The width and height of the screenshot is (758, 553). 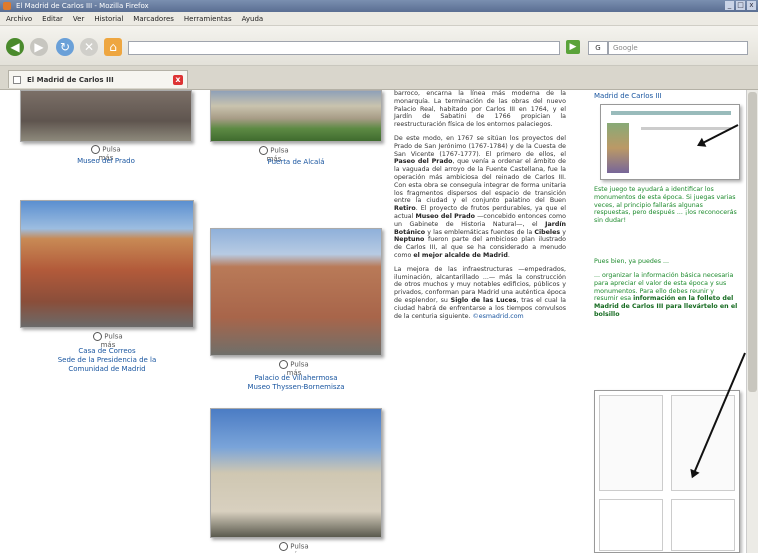 What do you see at coordinates (703, 443) in the screenshot?
I see `folleto-page-right` at bounding box center [703, 443].